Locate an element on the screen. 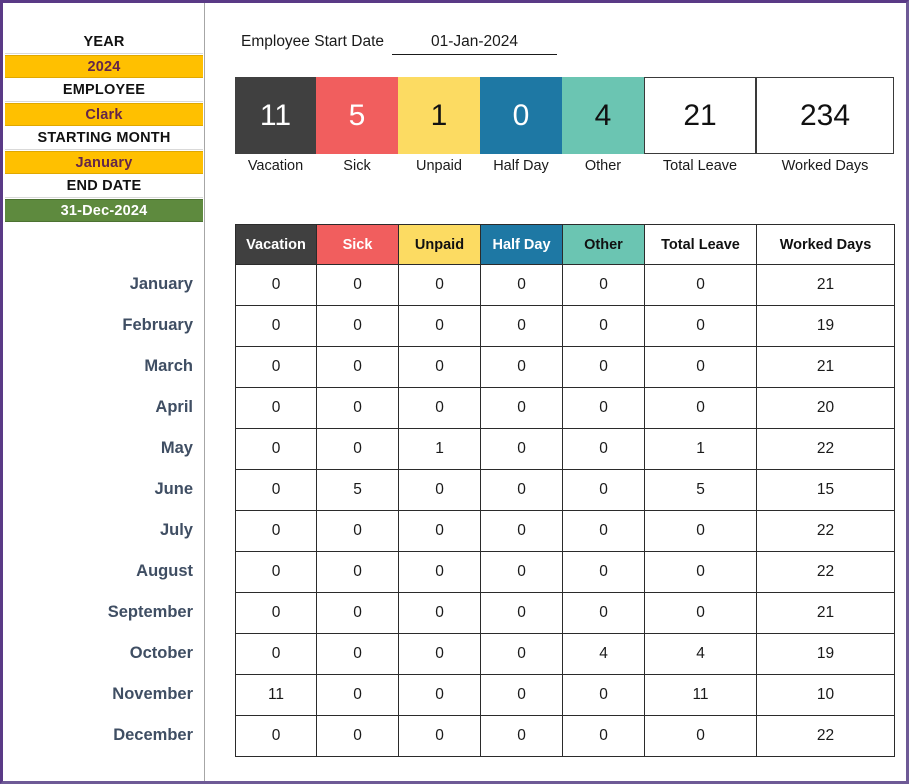 This screenshot has height=784, width=909. column-header-vacation: Vacation is located at coordinates (276, 244).